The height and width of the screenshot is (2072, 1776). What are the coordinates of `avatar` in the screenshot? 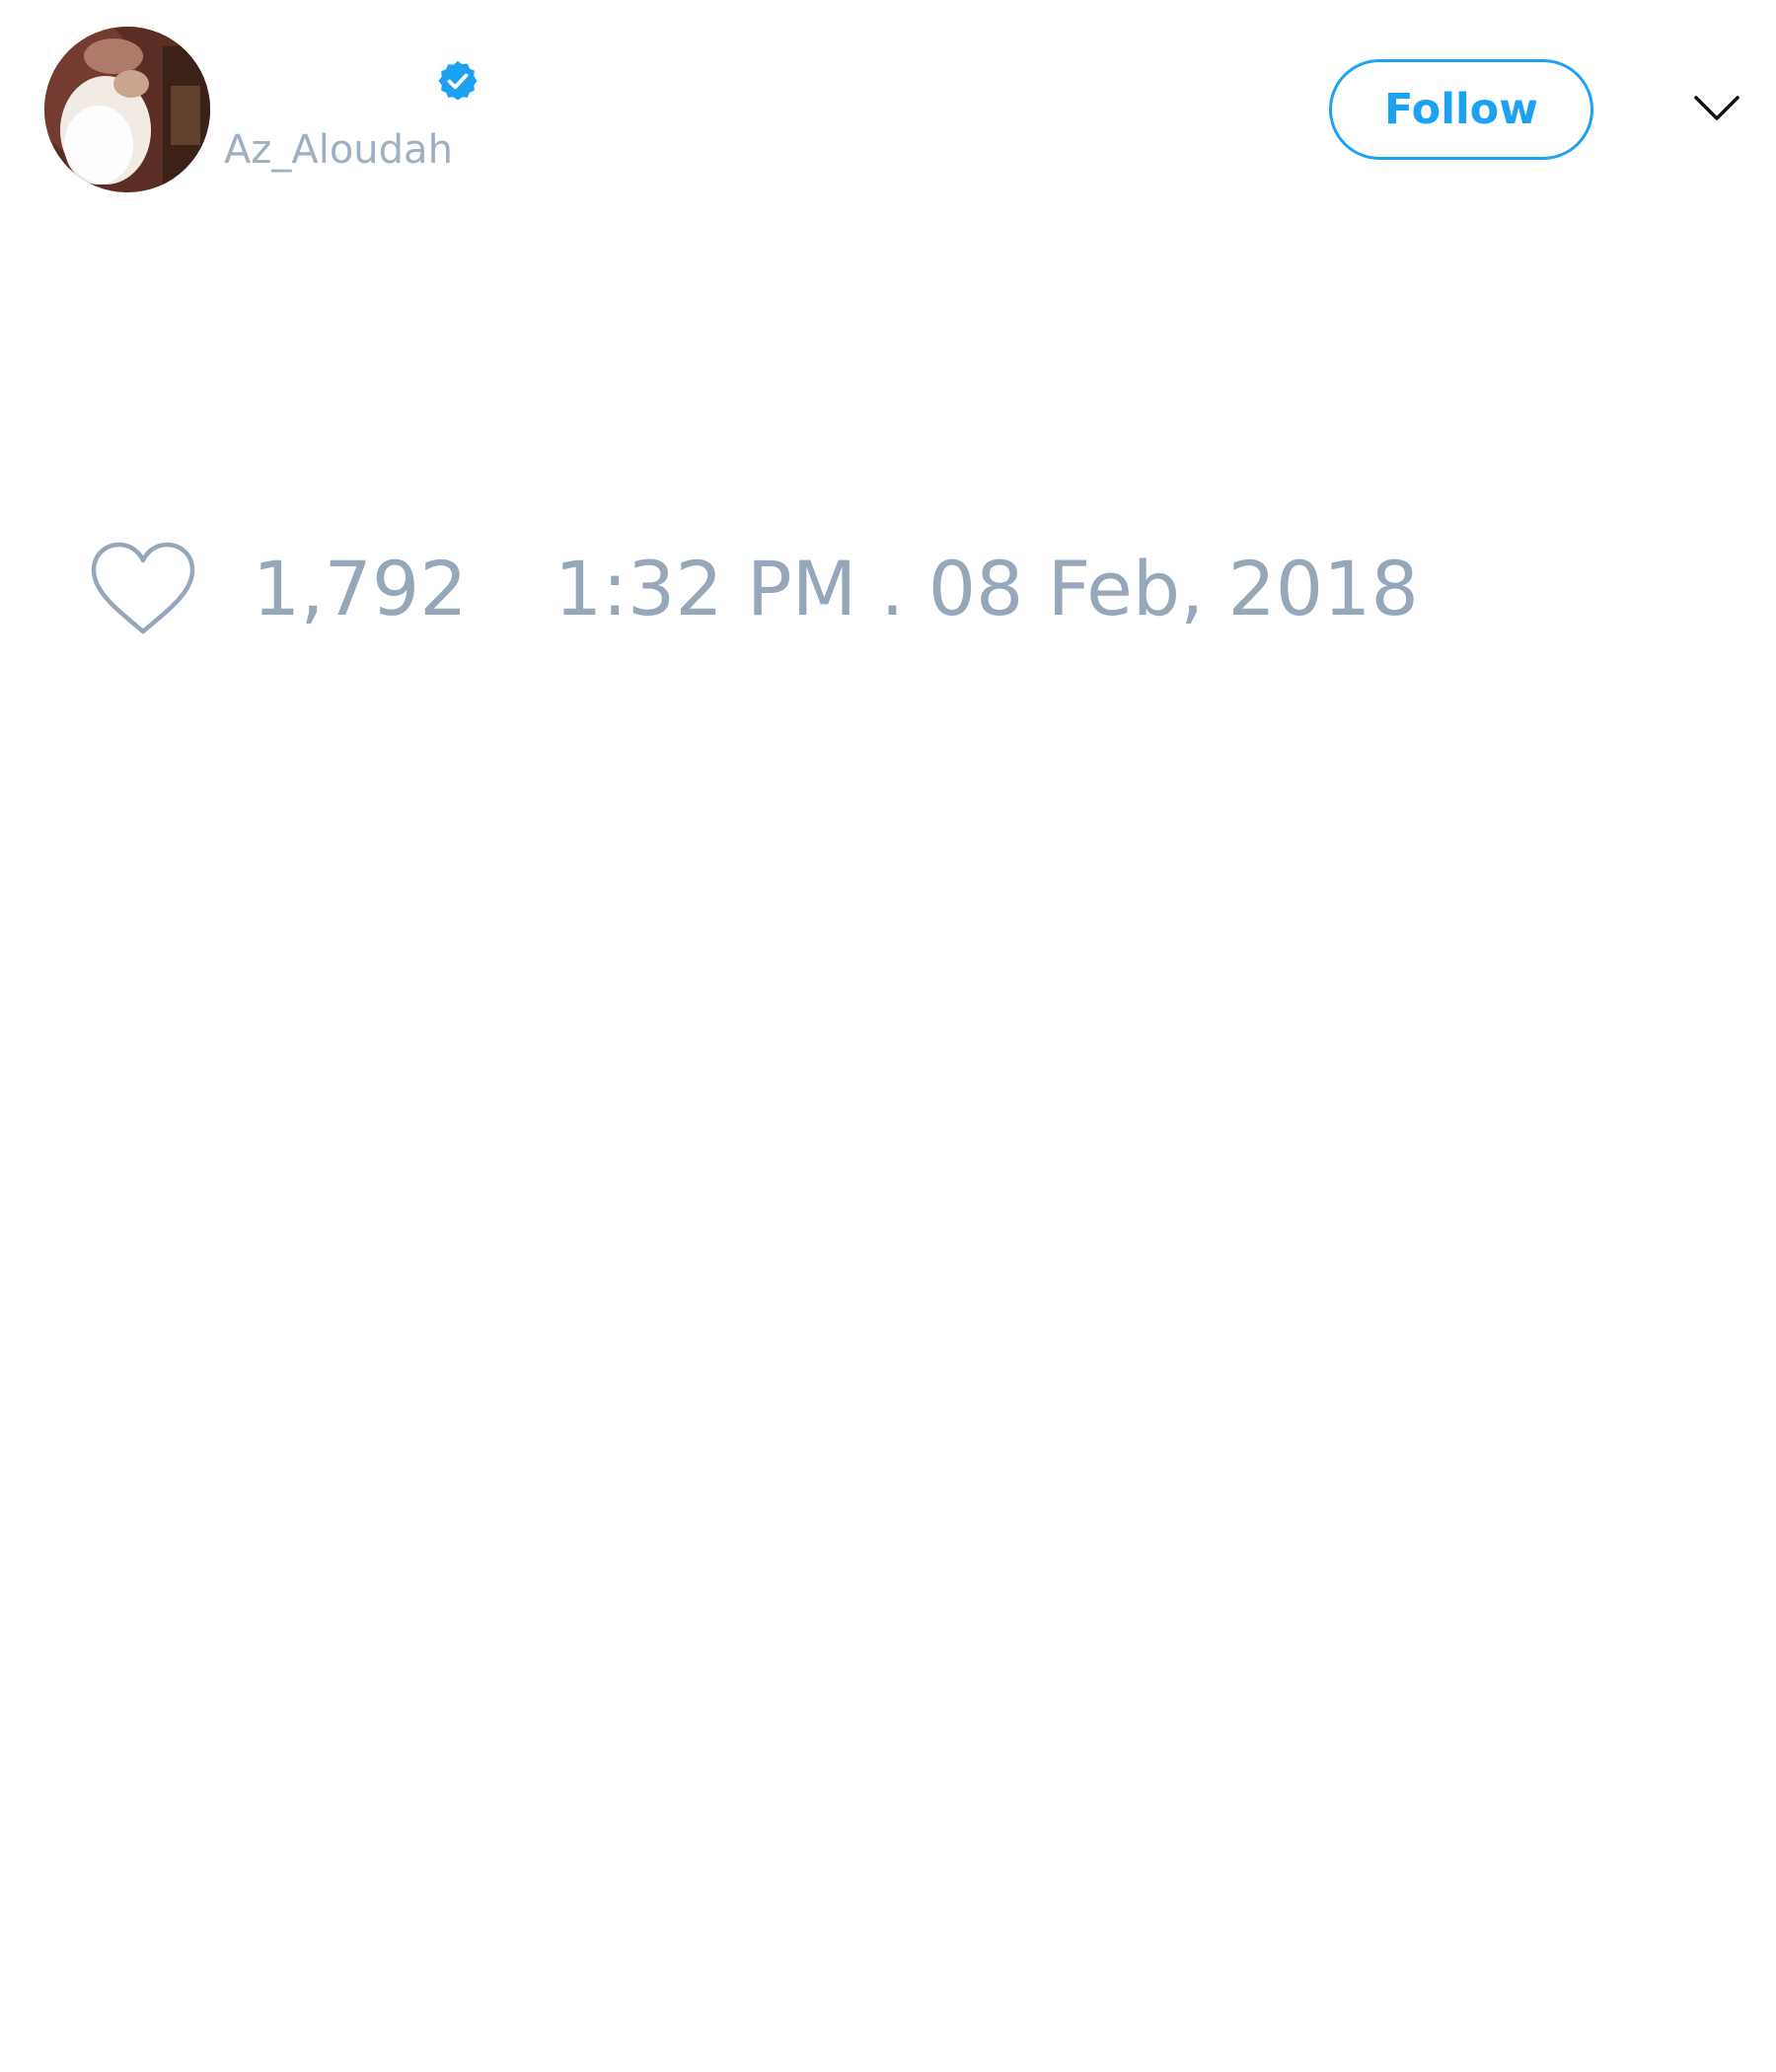 It's located at (127, 110).